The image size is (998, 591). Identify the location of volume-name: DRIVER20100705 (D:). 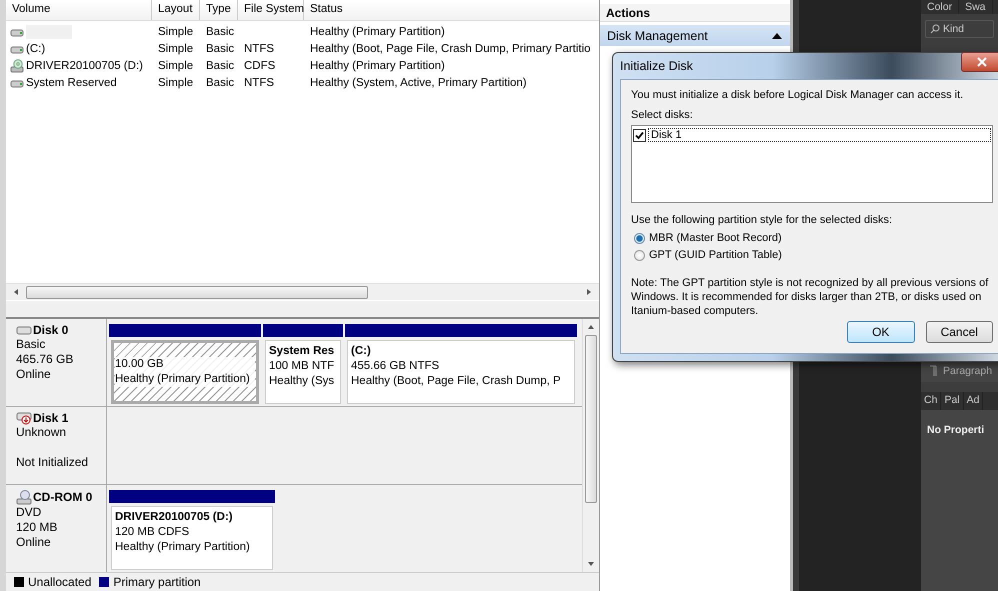
(84, 66).